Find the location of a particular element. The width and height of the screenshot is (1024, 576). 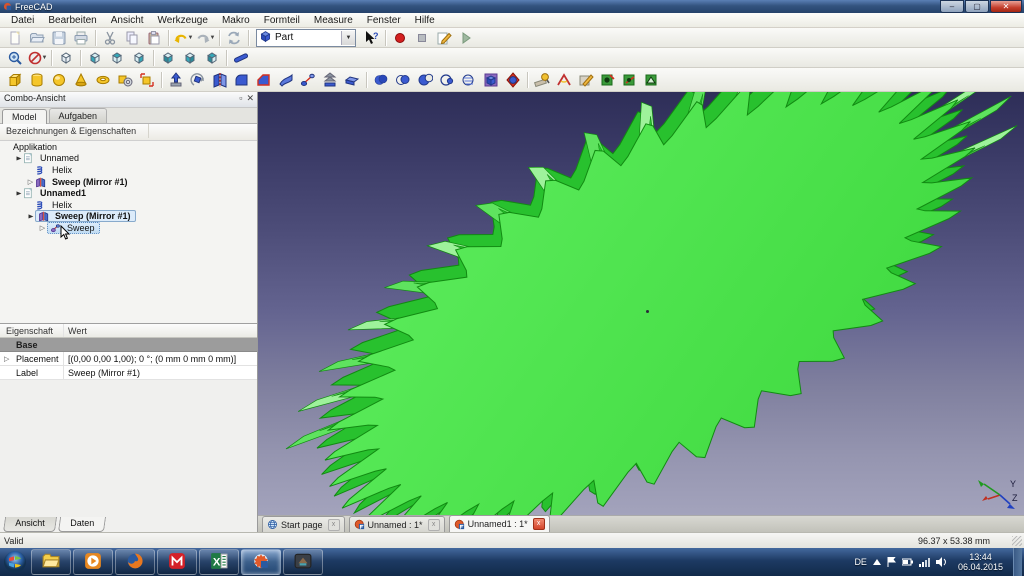

property-row-label: Label Sweep (Mirror #1) is located at coordinates (128, 373).